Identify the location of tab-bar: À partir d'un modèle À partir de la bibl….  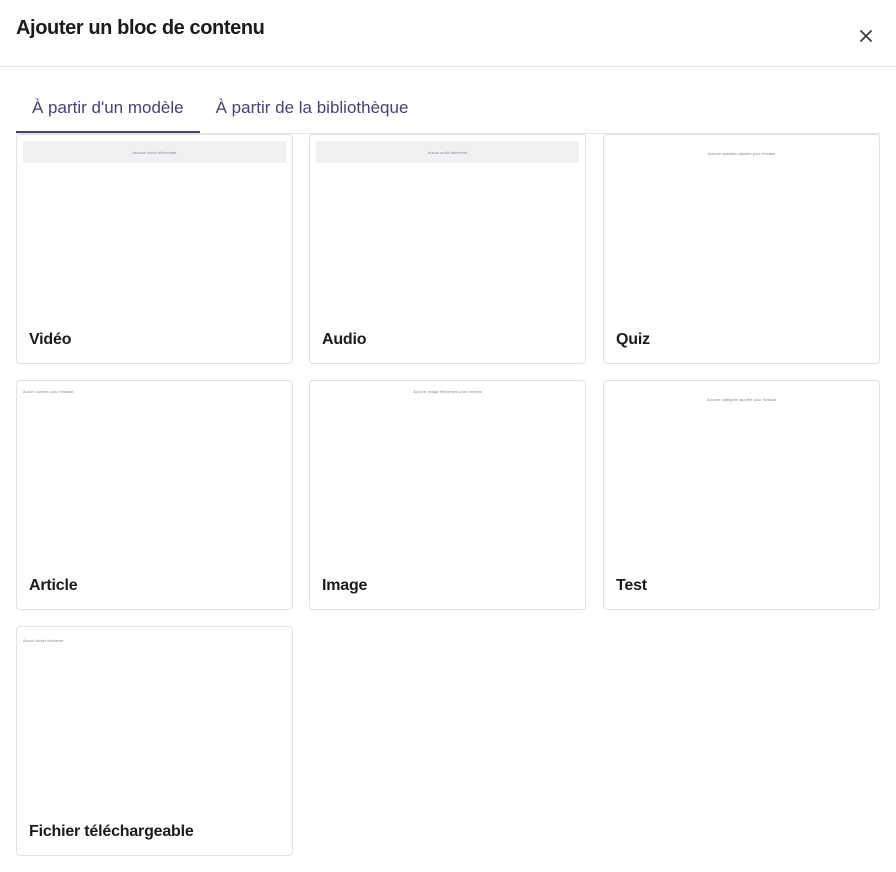
(448, 109).